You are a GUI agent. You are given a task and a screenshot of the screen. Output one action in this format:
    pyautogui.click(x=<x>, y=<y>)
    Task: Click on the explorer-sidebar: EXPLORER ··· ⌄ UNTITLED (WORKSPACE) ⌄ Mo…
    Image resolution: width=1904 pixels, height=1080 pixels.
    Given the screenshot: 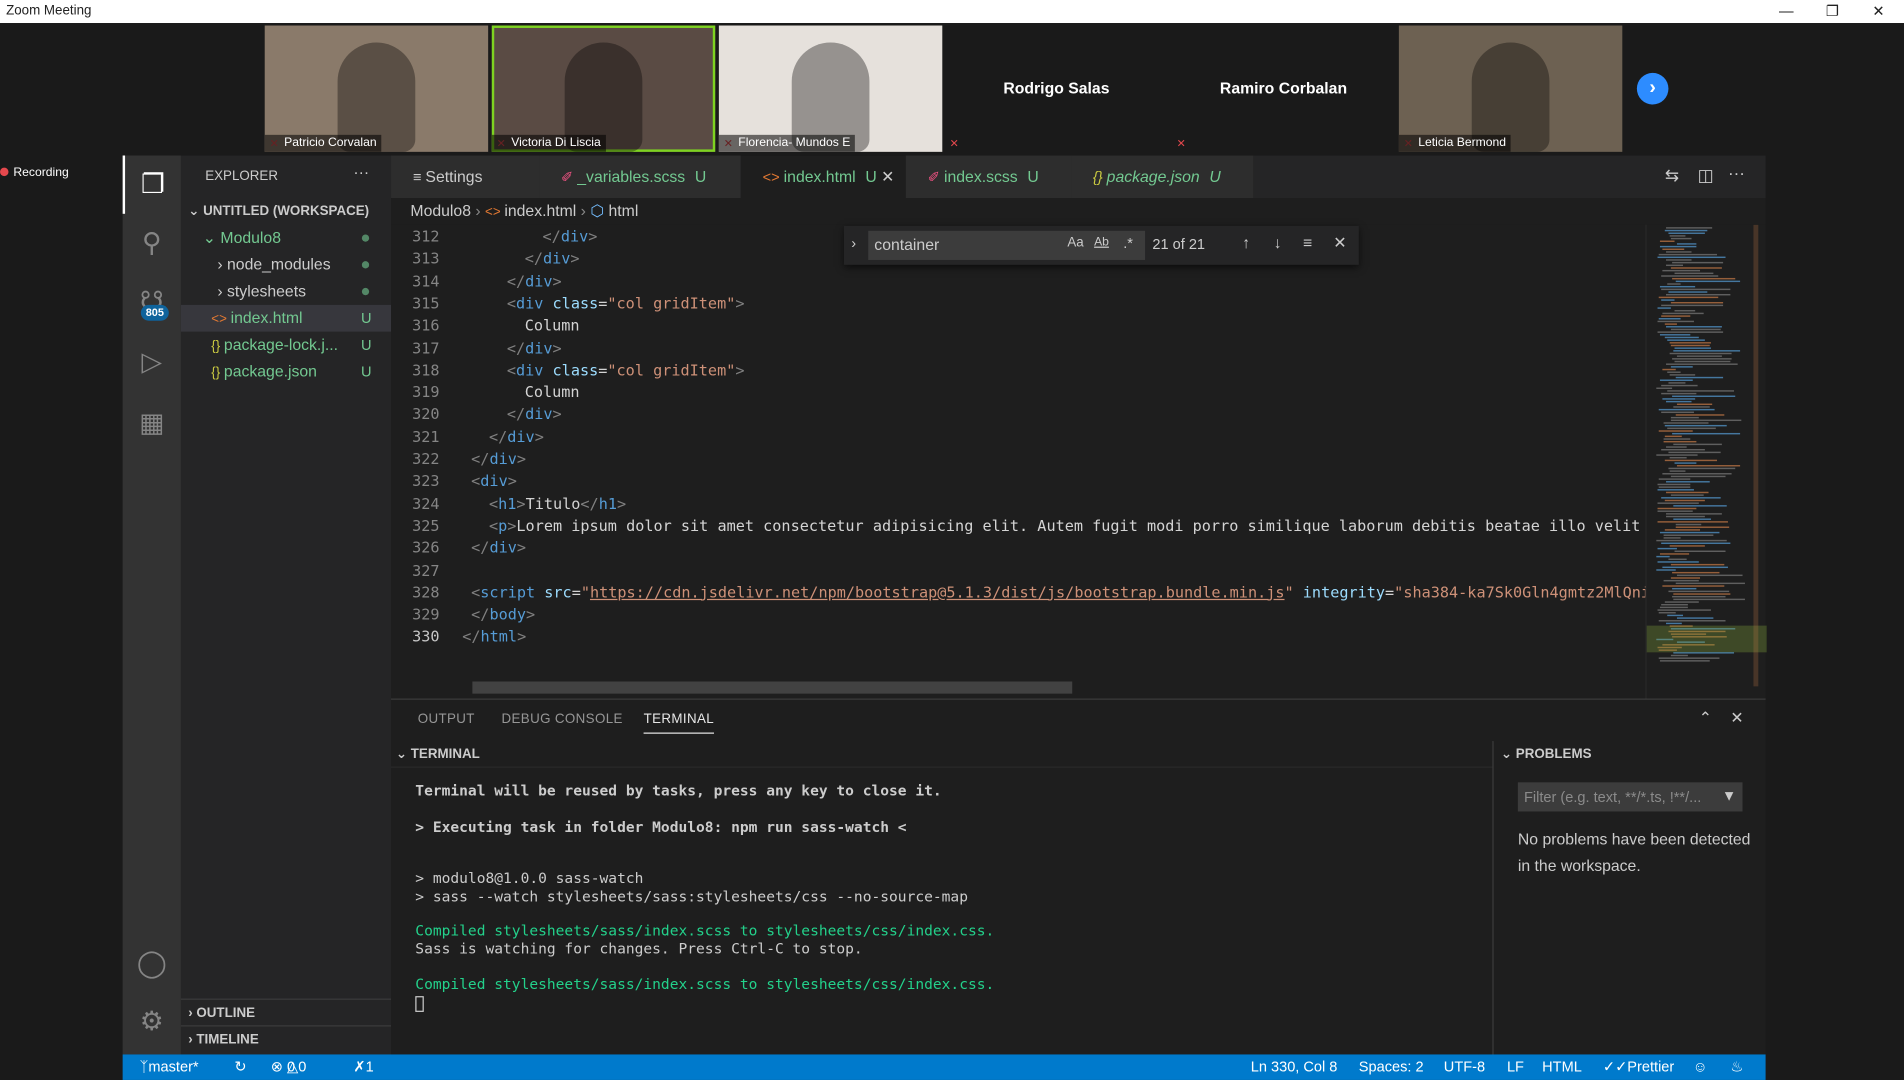 What is the action you would take?
    pyautogui.click(x=286, y=605)
    